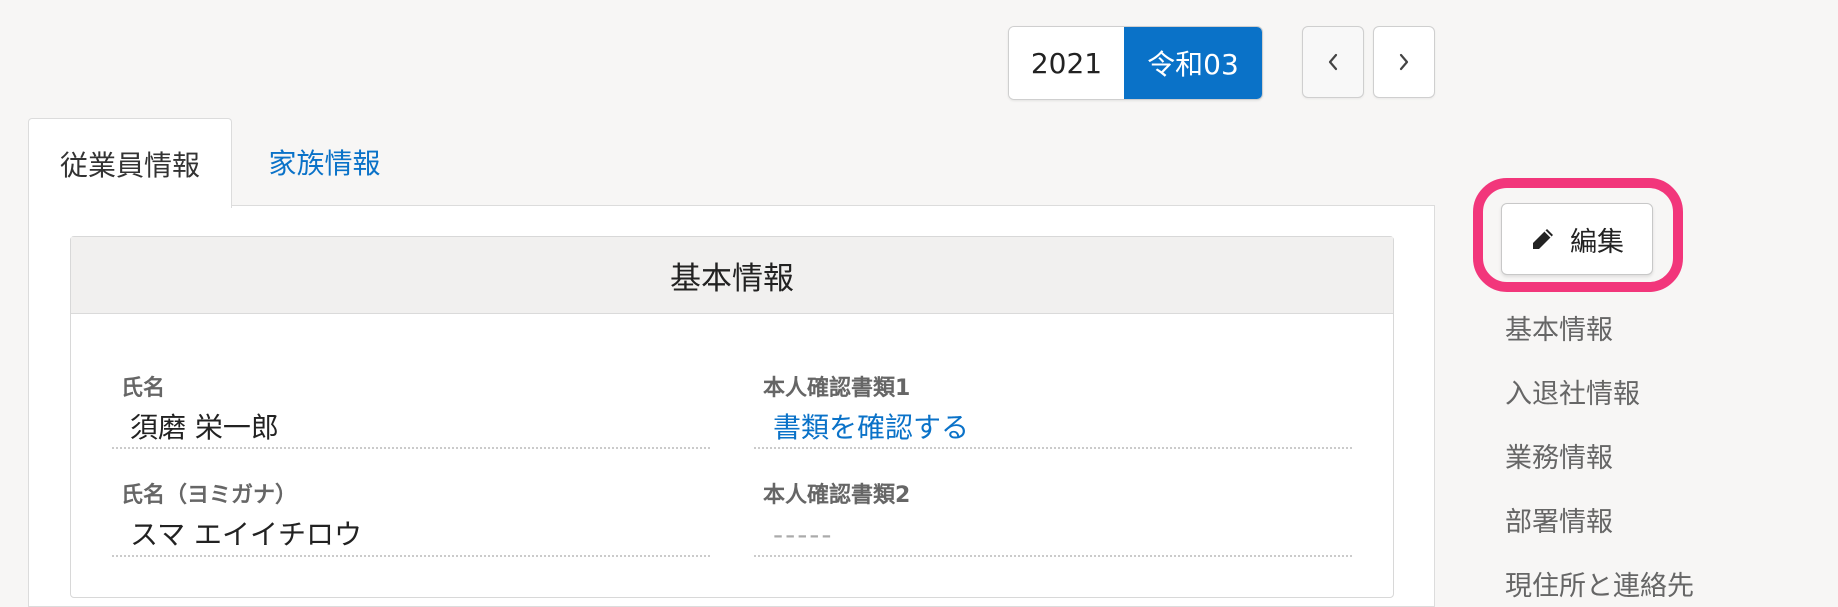 The image size is (1838, 607). Describe the element at coordinates (1053, 448) in the screenshot. I see `id-doc1-divider` at that location.